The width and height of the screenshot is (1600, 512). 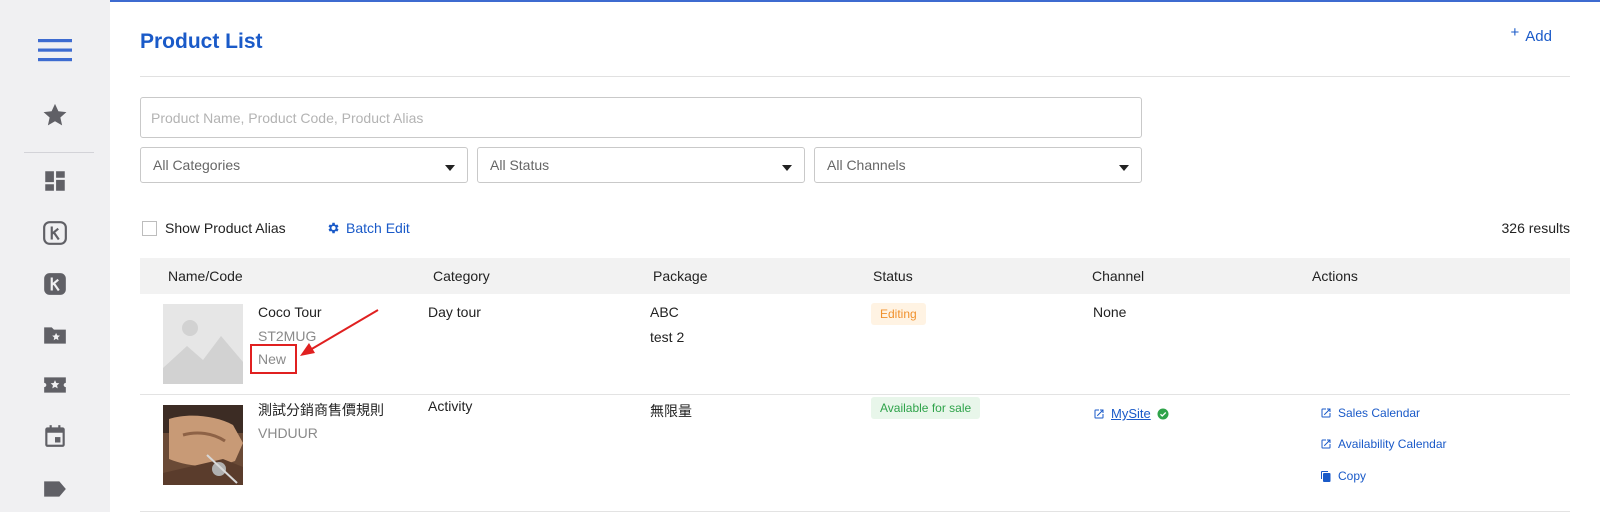 I want to click on k-filled-icon, so click(x=55, y=284).